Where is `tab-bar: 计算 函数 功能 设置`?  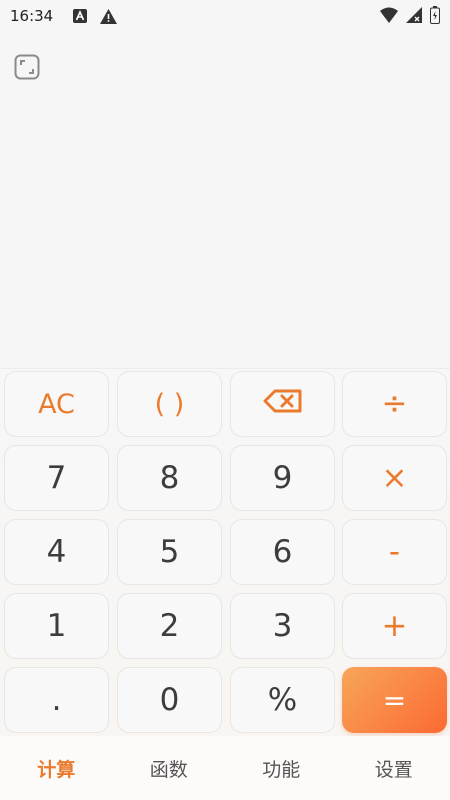 tab-bar: 计算 函数 功能 设置 is located at coordinates (225, 768).